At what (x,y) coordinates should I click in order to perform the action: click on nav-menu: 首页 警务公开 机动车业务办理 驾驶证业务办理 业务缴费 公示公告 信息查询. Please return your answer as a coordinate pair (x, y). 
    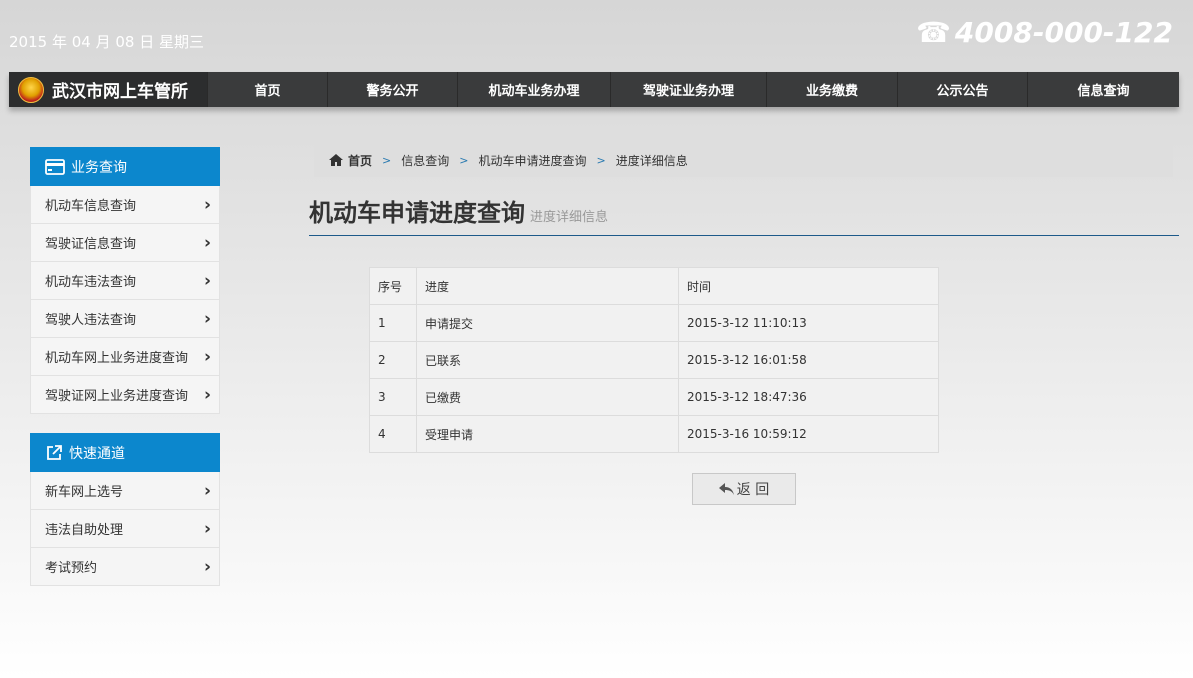
    Looking at the image, I should click on (693, 89).